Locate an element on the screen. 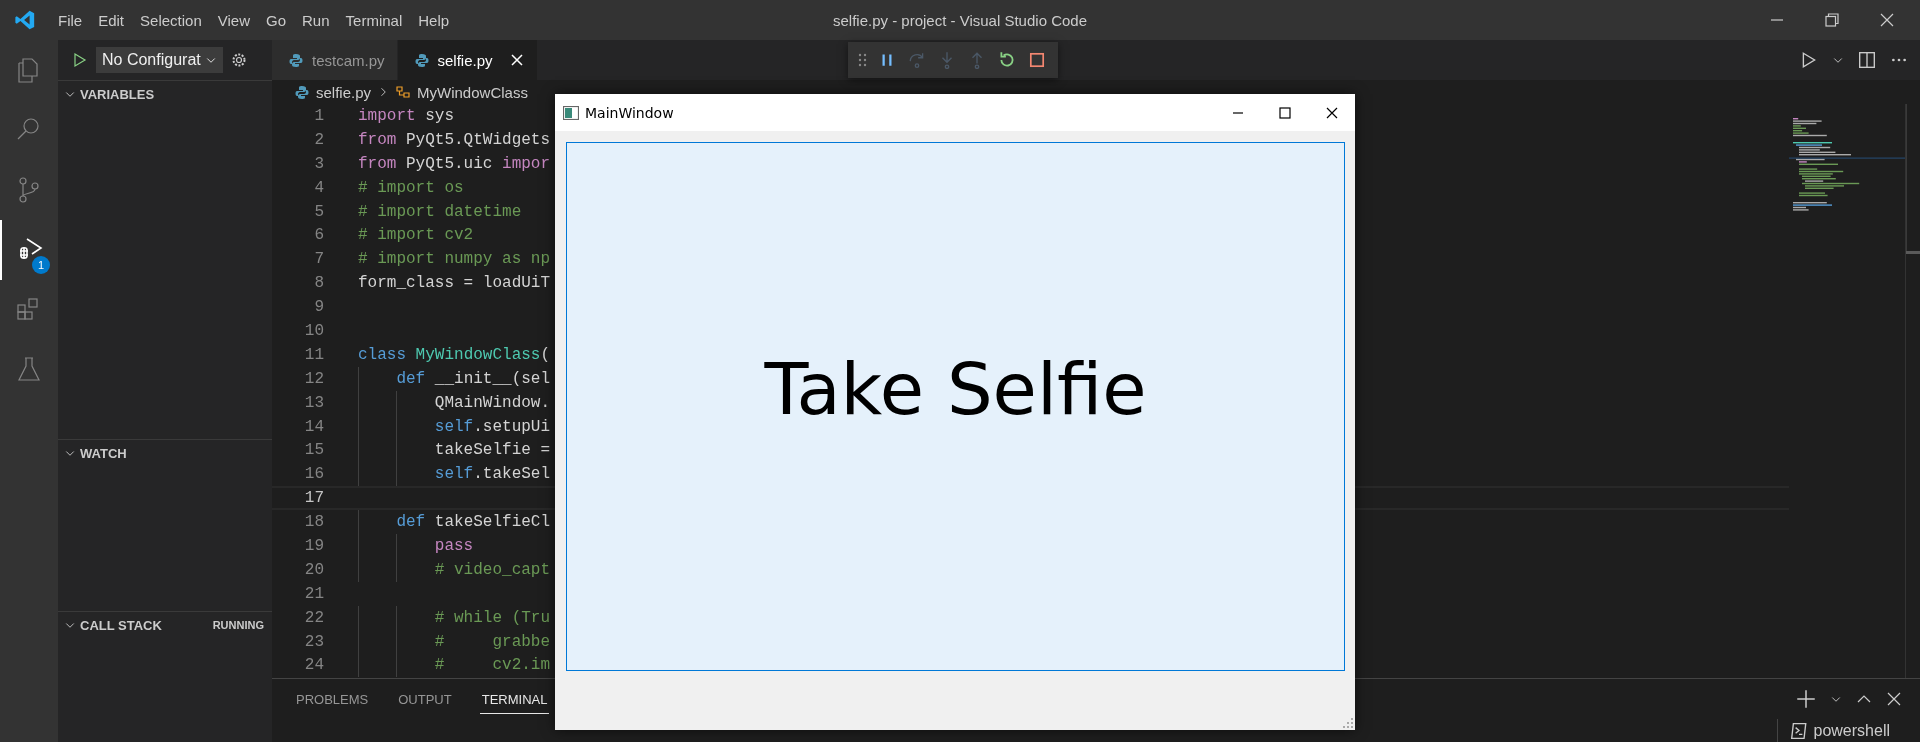 Image resolution: width=1920 pixels, height=742 pixels. terminal-item: powershell is located at coordinates (1833, 730).